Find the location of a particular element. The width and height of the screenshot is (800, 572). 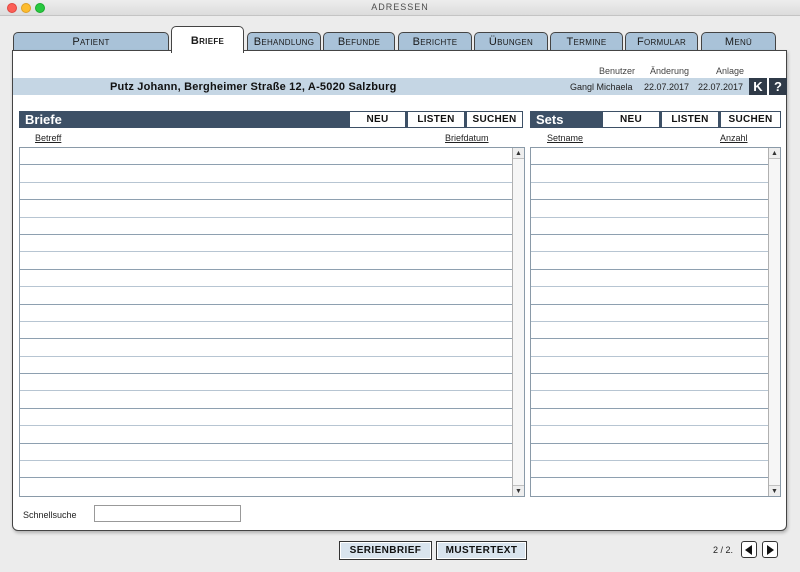

user-value: Gangl Michaela is located at coordinates (601, 87).